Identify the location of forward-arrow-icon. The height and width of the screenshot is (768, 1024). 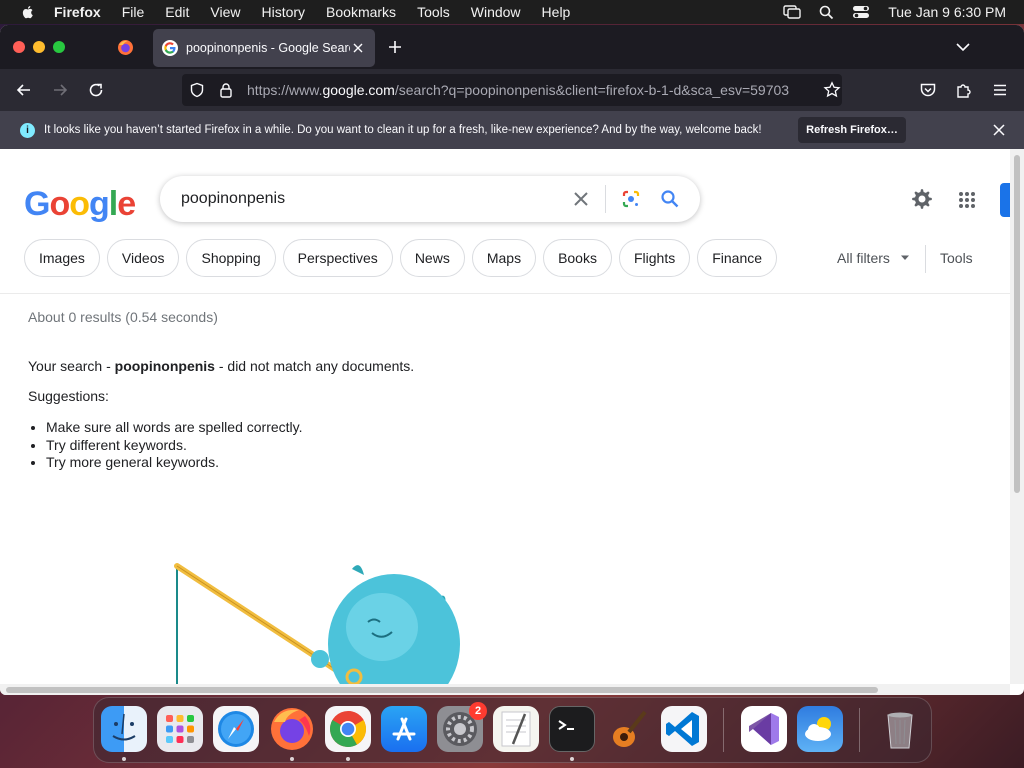
(60, 90).